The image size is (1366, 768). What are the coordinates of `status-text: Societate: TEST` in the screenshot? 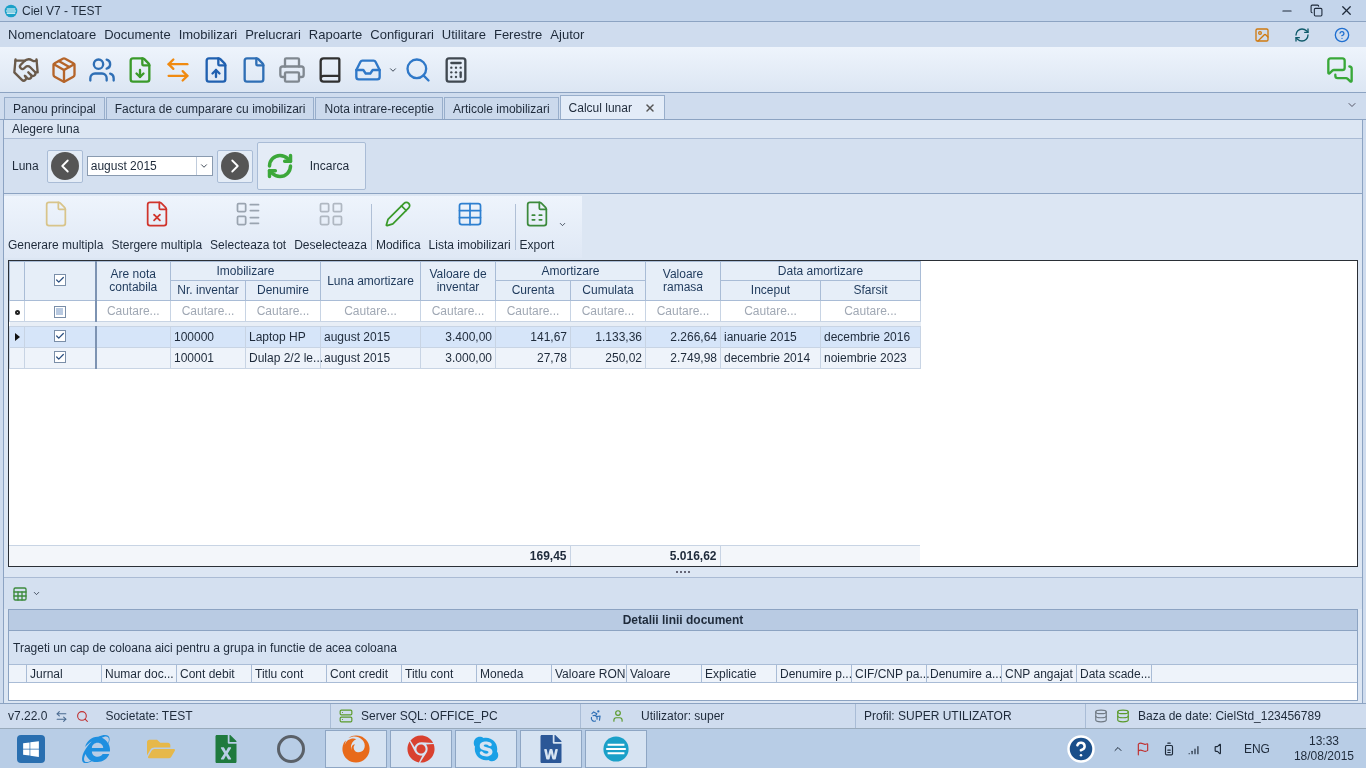 It's located at (149, 716).